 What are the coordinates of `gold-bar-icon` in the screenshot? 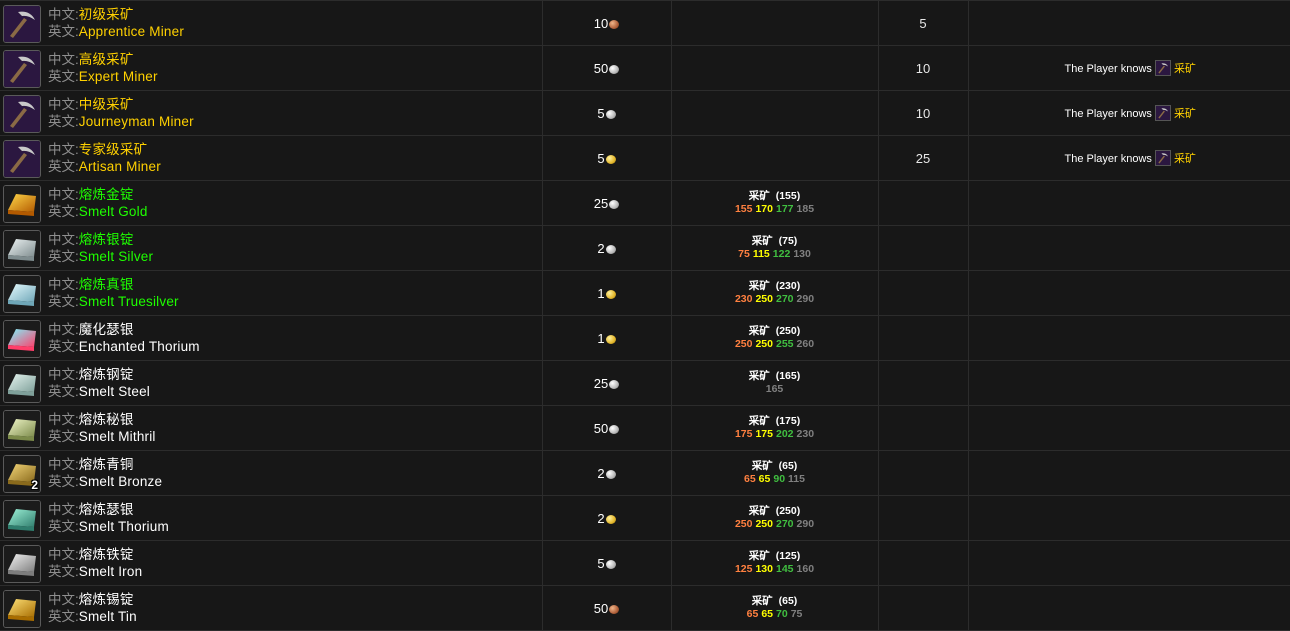 It's located at (22, 204).